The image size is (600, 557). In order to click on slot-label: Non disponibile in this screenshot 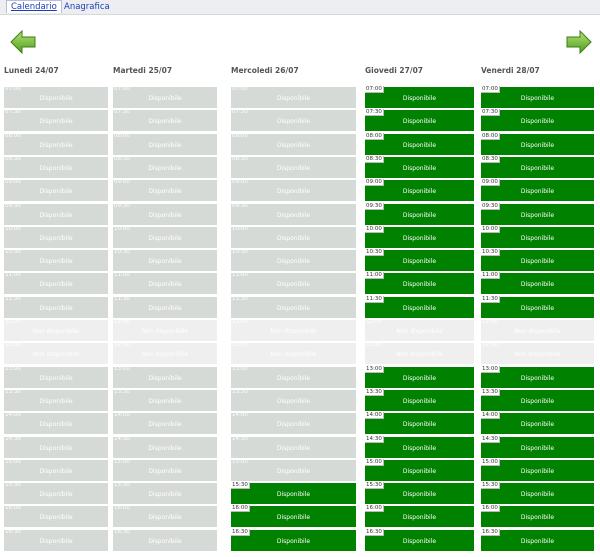, I will do `click(419, 355)`.